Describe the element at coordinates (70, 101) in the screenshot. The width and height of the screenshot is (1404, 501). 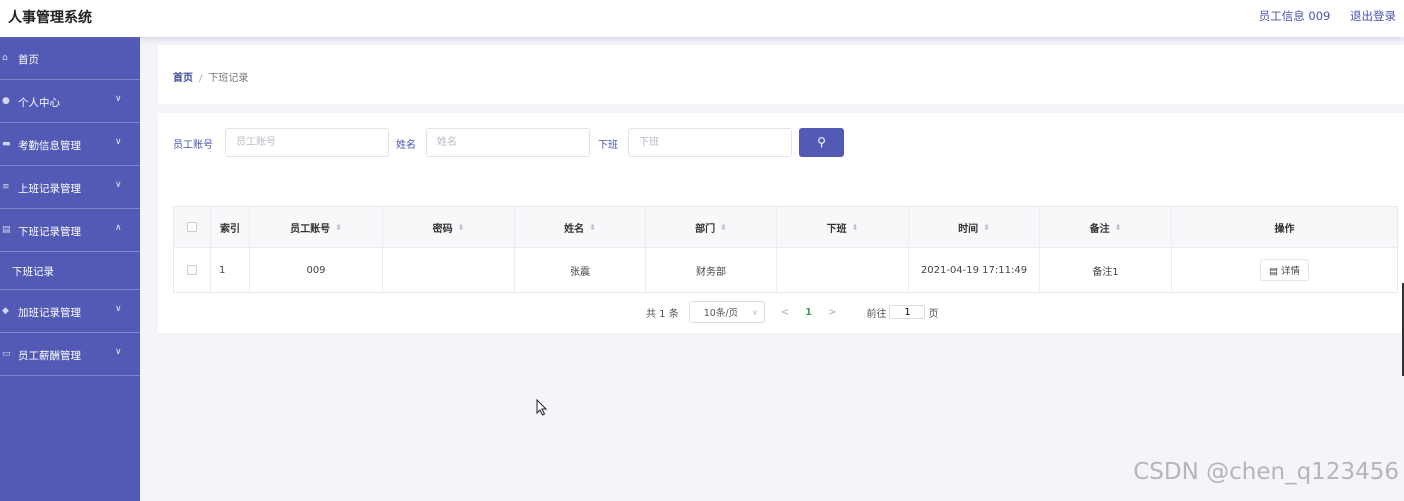
I see `sidebar-item-personal-center: ● 个人中心 ∨` at that location.